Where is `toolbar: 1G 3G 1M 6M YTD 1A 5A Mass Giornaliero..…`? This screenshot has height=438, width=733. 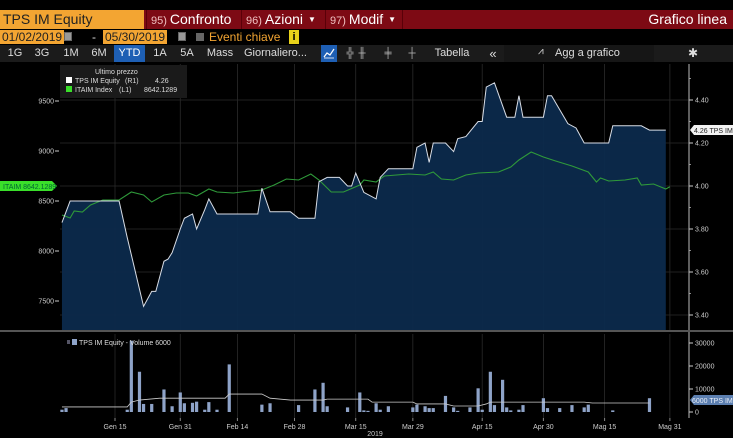
toolbar: 1G 3G 1M 6M YTD 1A 5A Mass Giornaliero..… is located at coordinates (366, 53).